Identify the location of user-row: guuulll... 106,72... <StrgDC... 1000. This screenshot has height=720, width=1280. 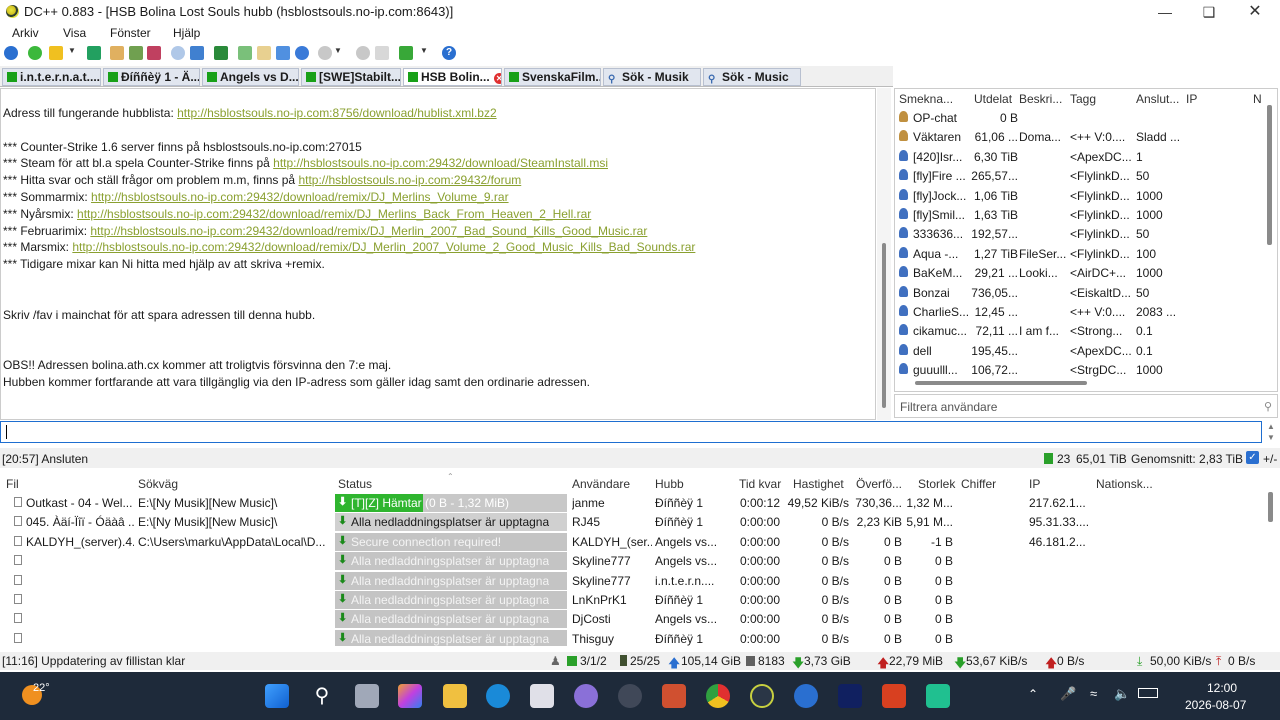
(1080, 370).